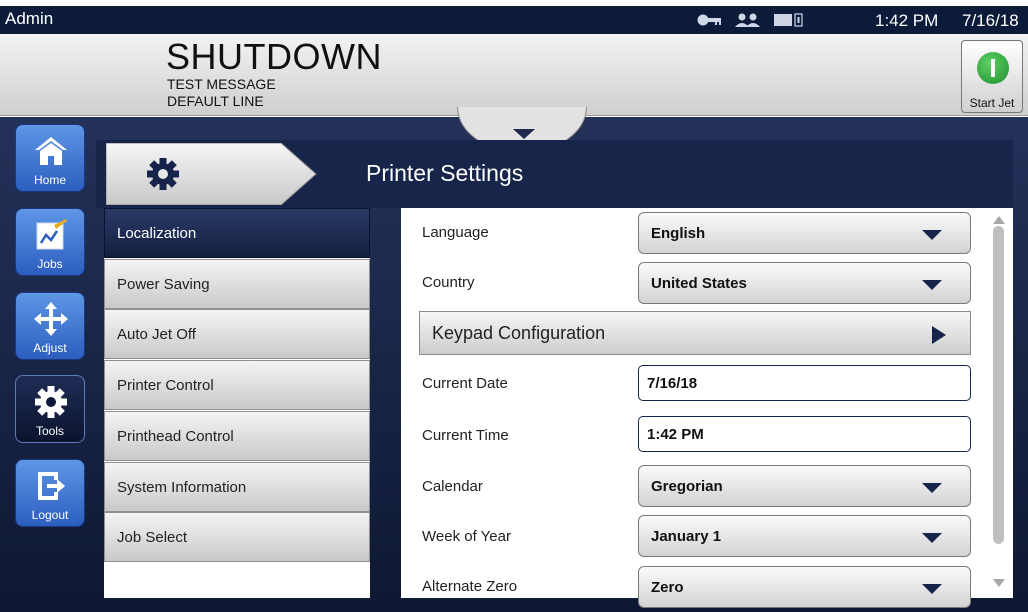 This screenshot has height=612, width=1028. What do you see at coordinates (50, 264) in the screenshot?
I see `nav-jobs-label: Jobs` at bounding box center [50, 264].